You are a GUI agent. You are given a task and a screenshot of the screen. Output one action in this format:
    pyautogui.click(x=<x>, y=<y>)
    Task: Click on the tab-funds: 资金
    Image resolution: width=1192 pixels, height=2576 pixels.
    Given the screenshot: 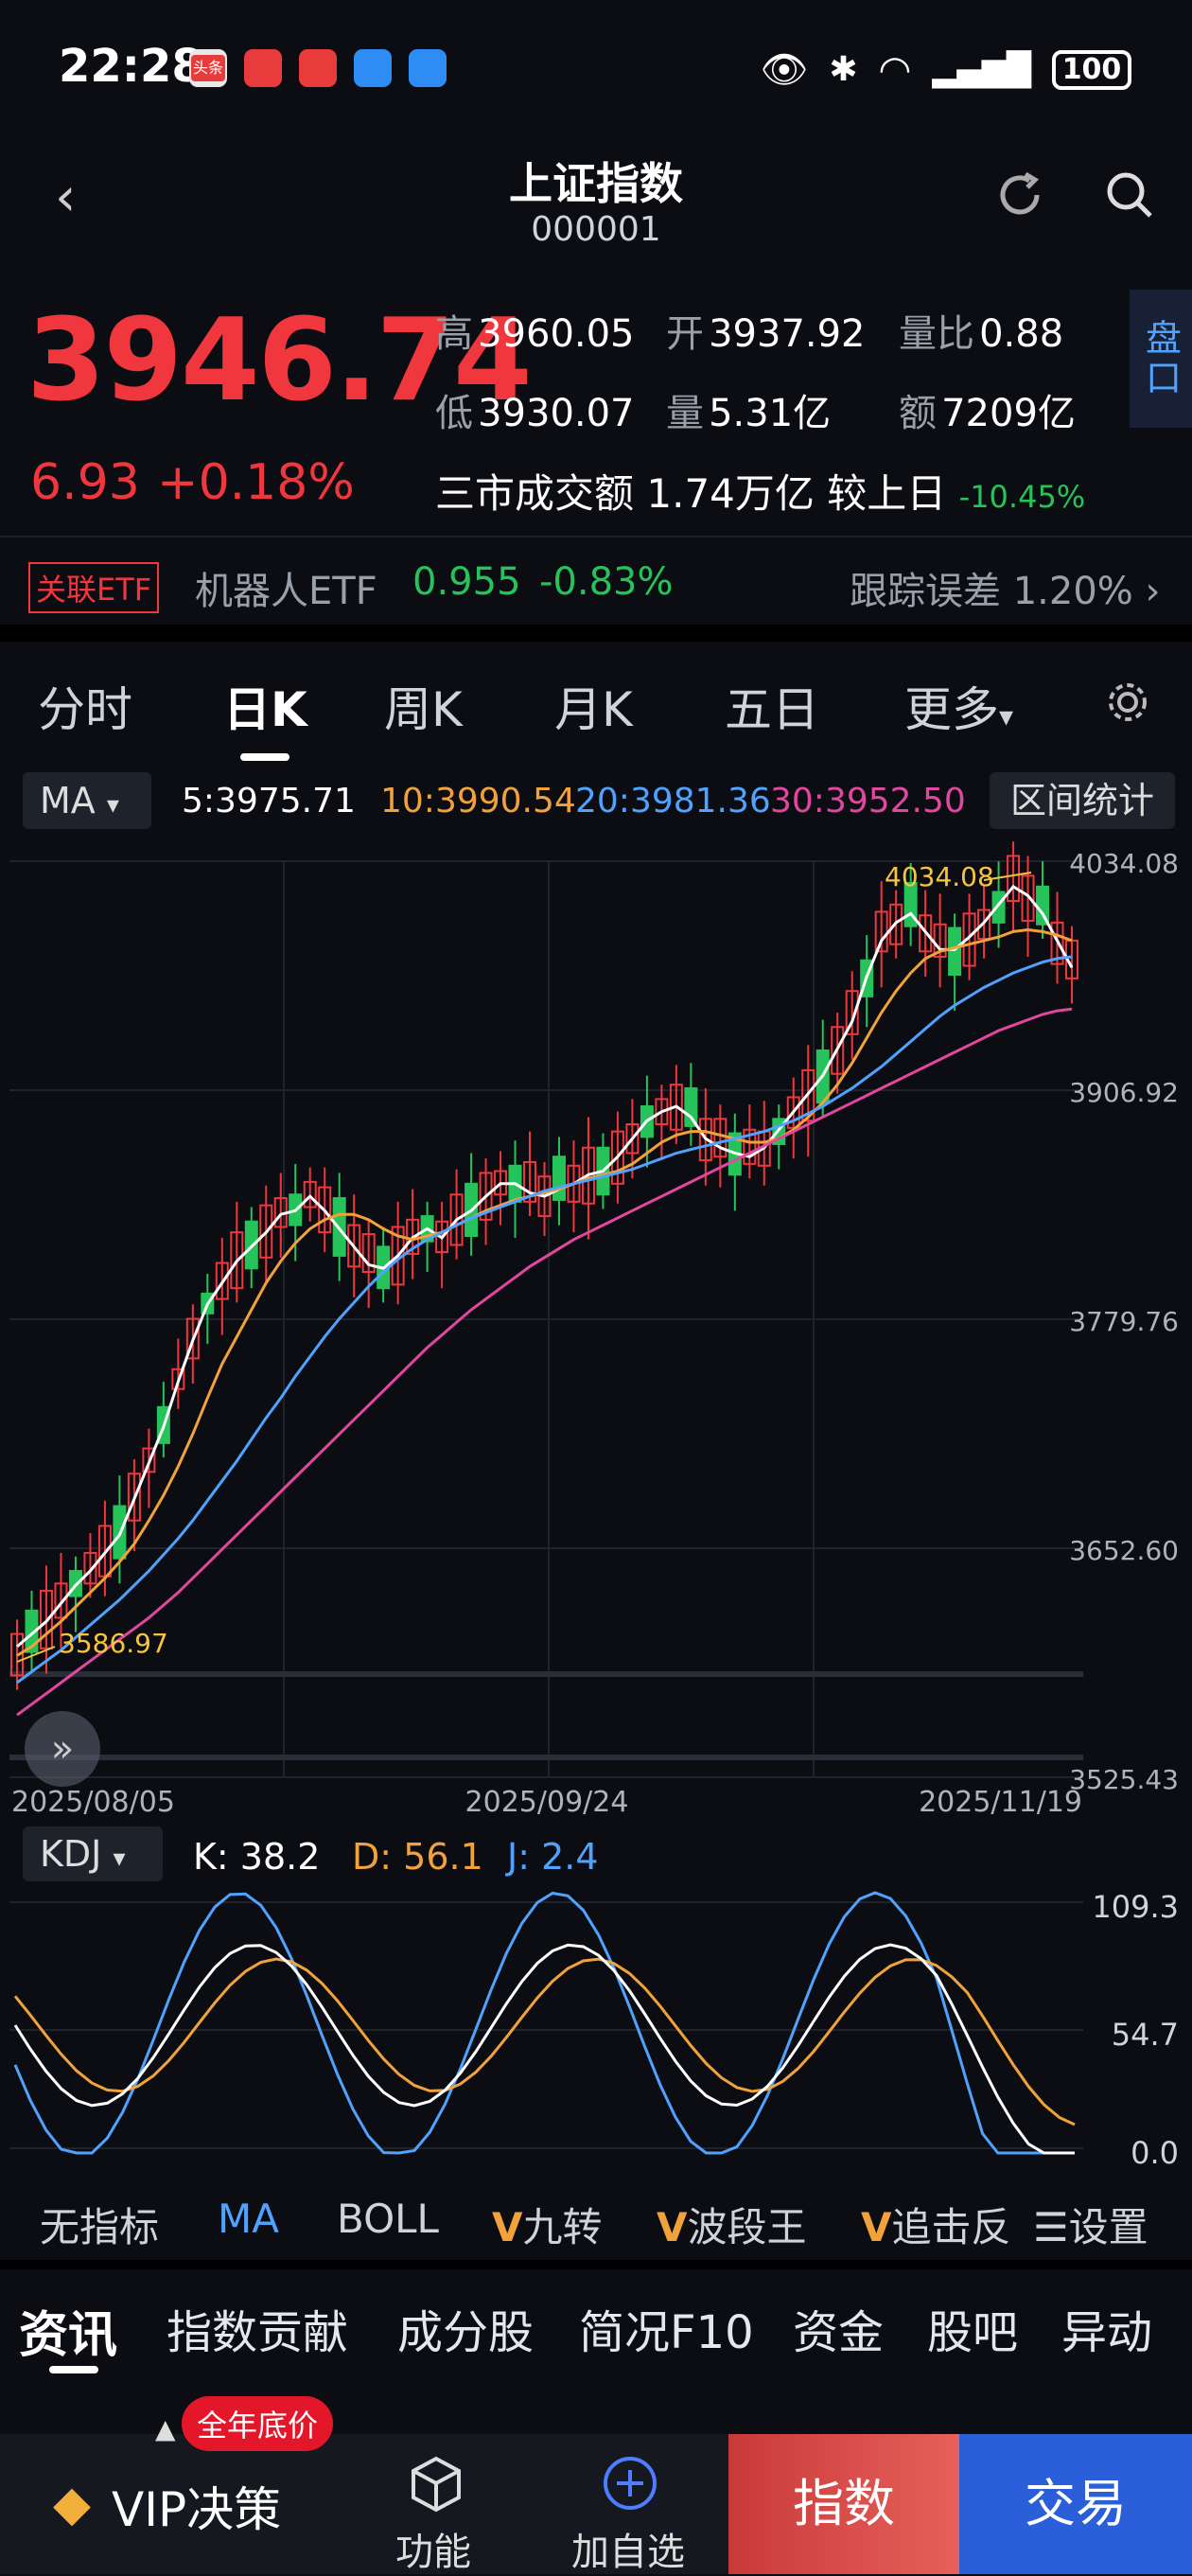 What is the action you would take?
    pyautogui.click(x=838, y=2328)
    